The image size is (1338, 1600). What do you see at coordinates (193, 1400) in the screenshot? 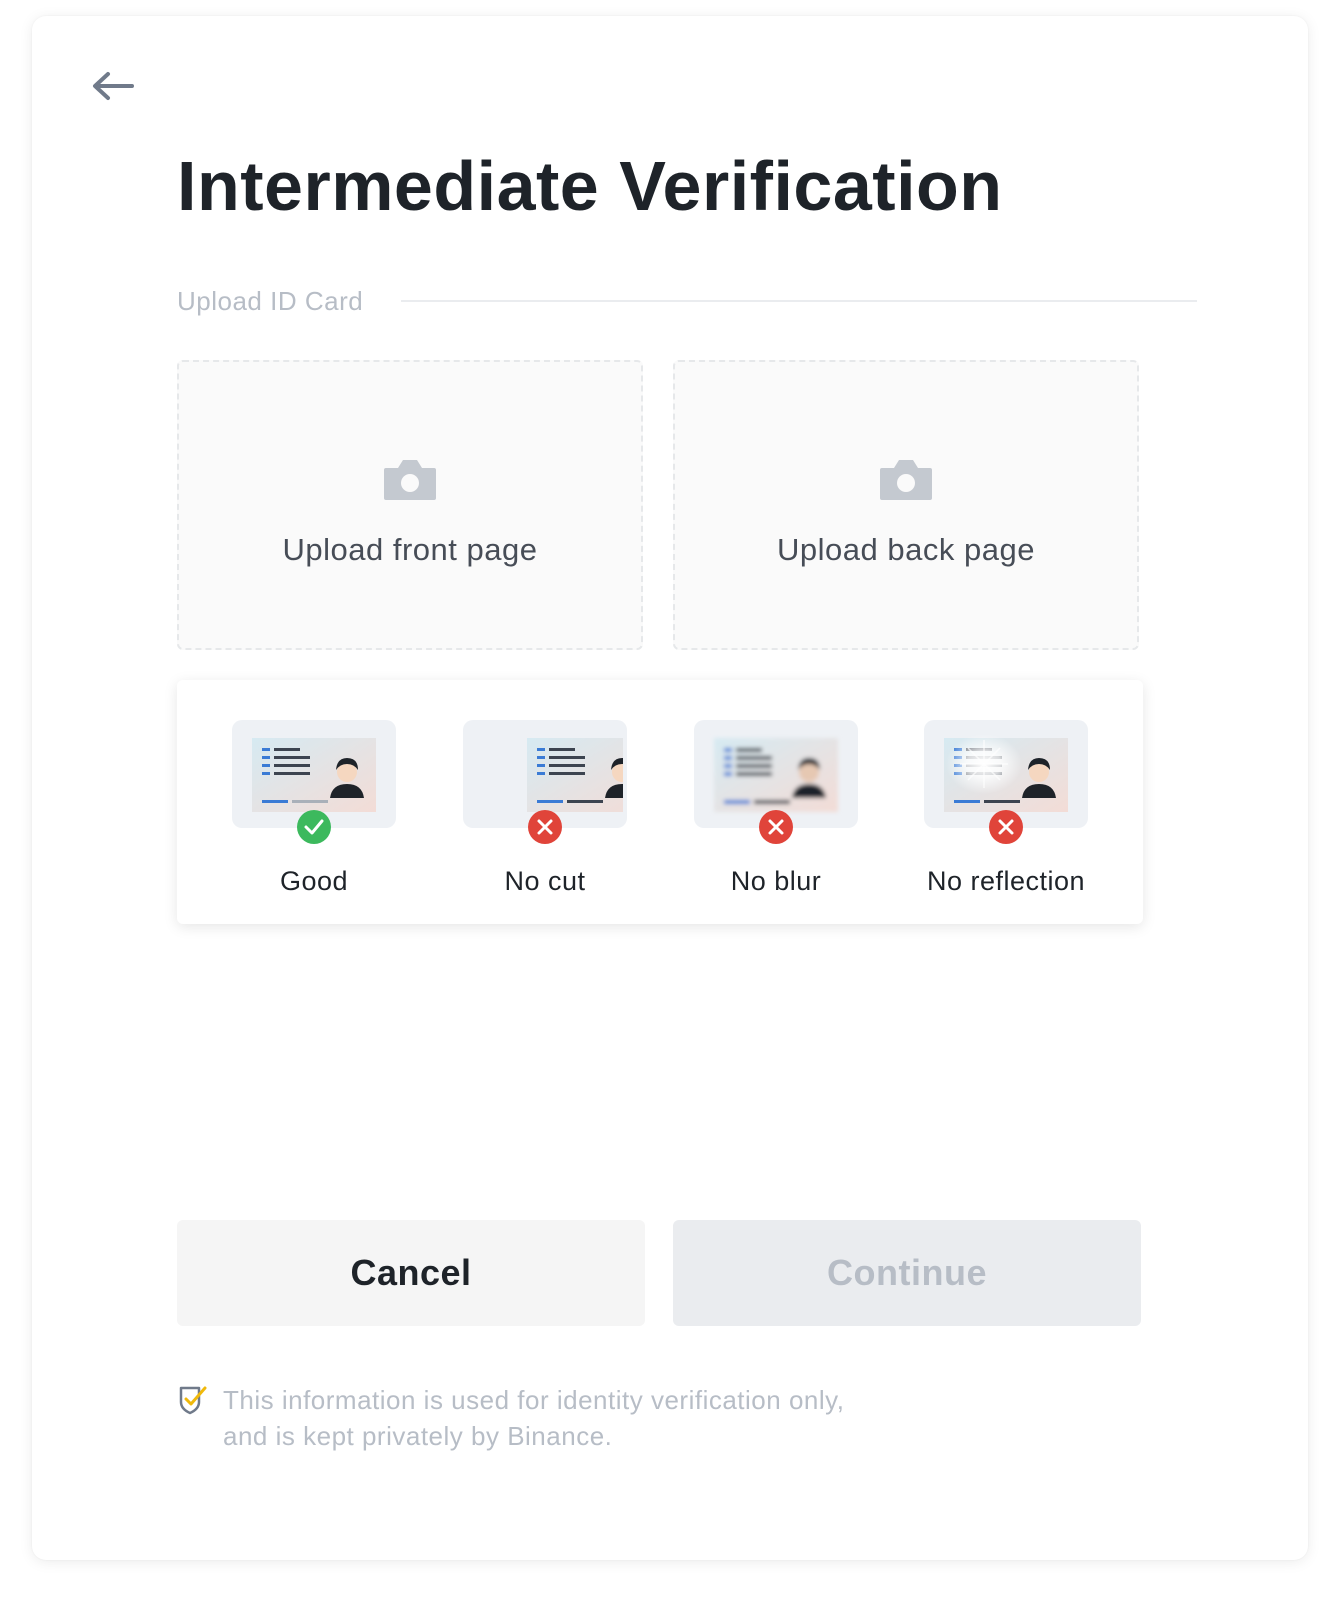
I see `shield-check-icon` at bounding box center [193, 1400].